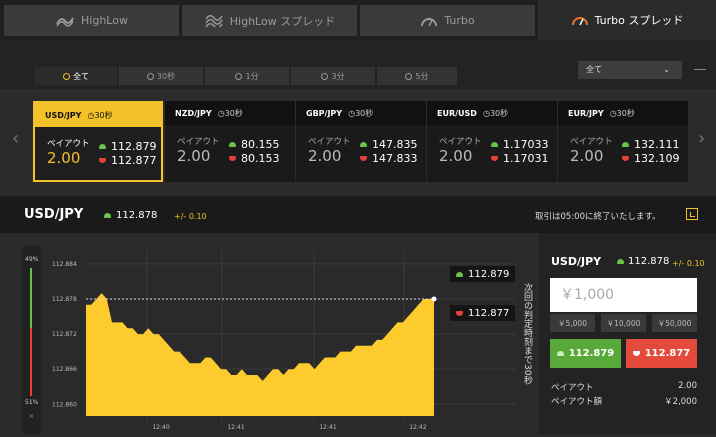 The width and height of the screenshot is (716, 437). What do you see at coordinates (64, 369) in the screenshot?
I see `y-tick-label: 112.866` at bounding box center [64, 369].